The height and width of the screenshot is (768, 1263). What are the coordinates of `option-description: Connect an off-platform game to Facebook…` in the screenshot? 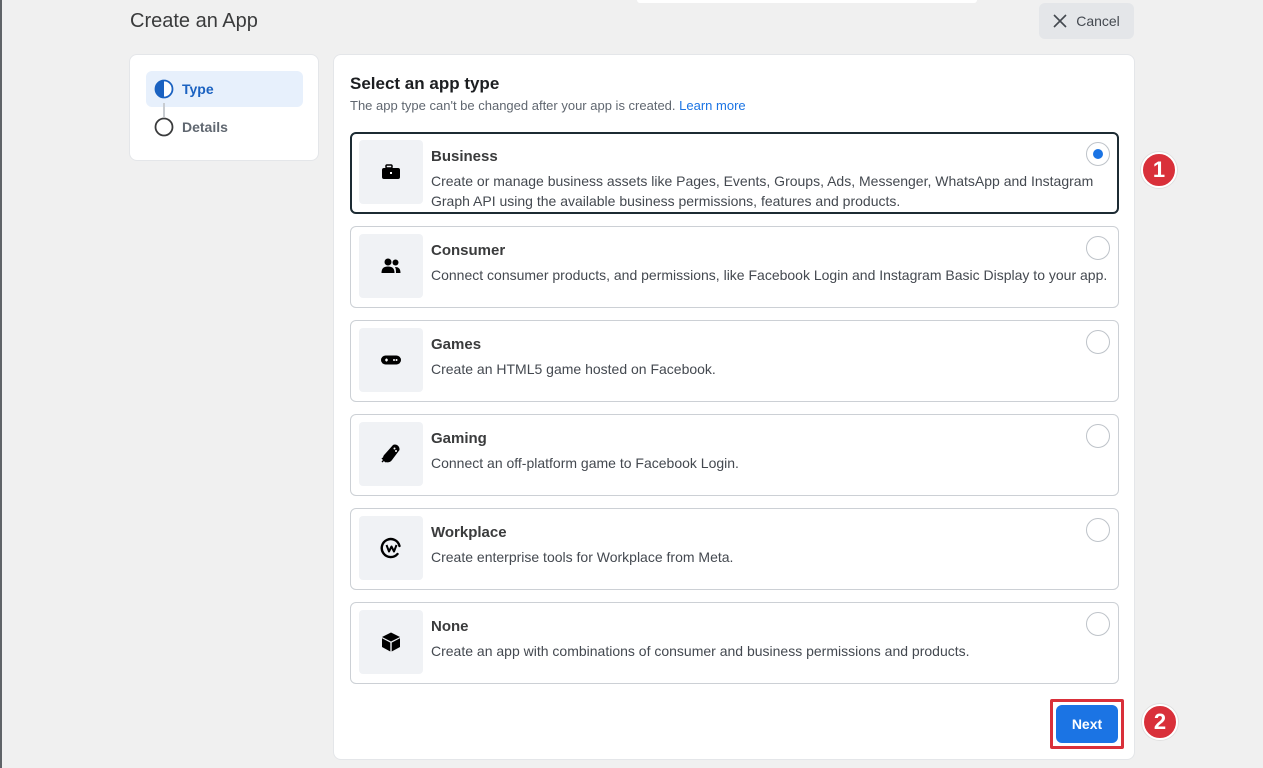 It's located at (585, 463).